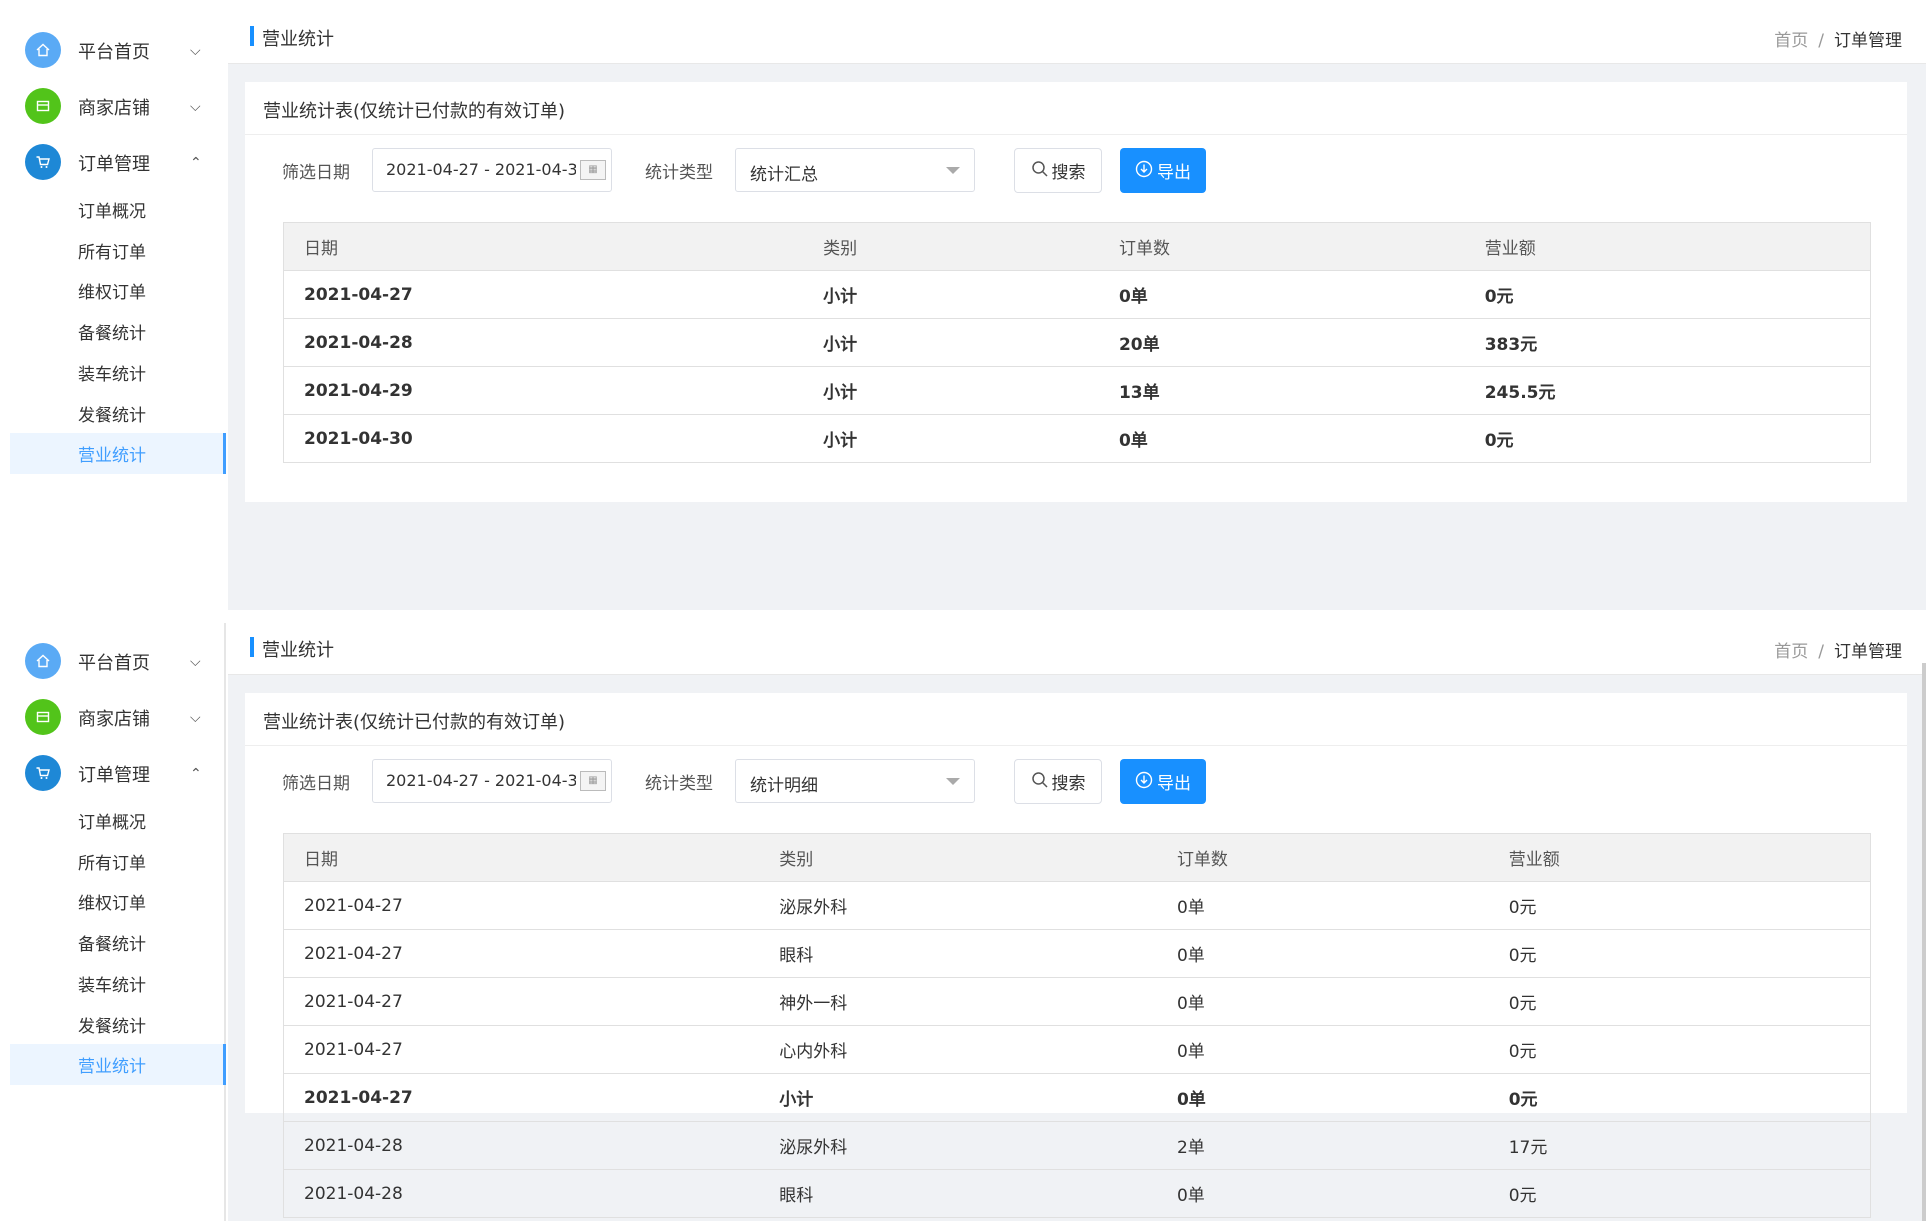 The width and height of the screenshot is (1926, 1221). Describe the element at coordinates (112, 823) in the screenshot. I see `sidebar-item-label: 订单概况` at that location.